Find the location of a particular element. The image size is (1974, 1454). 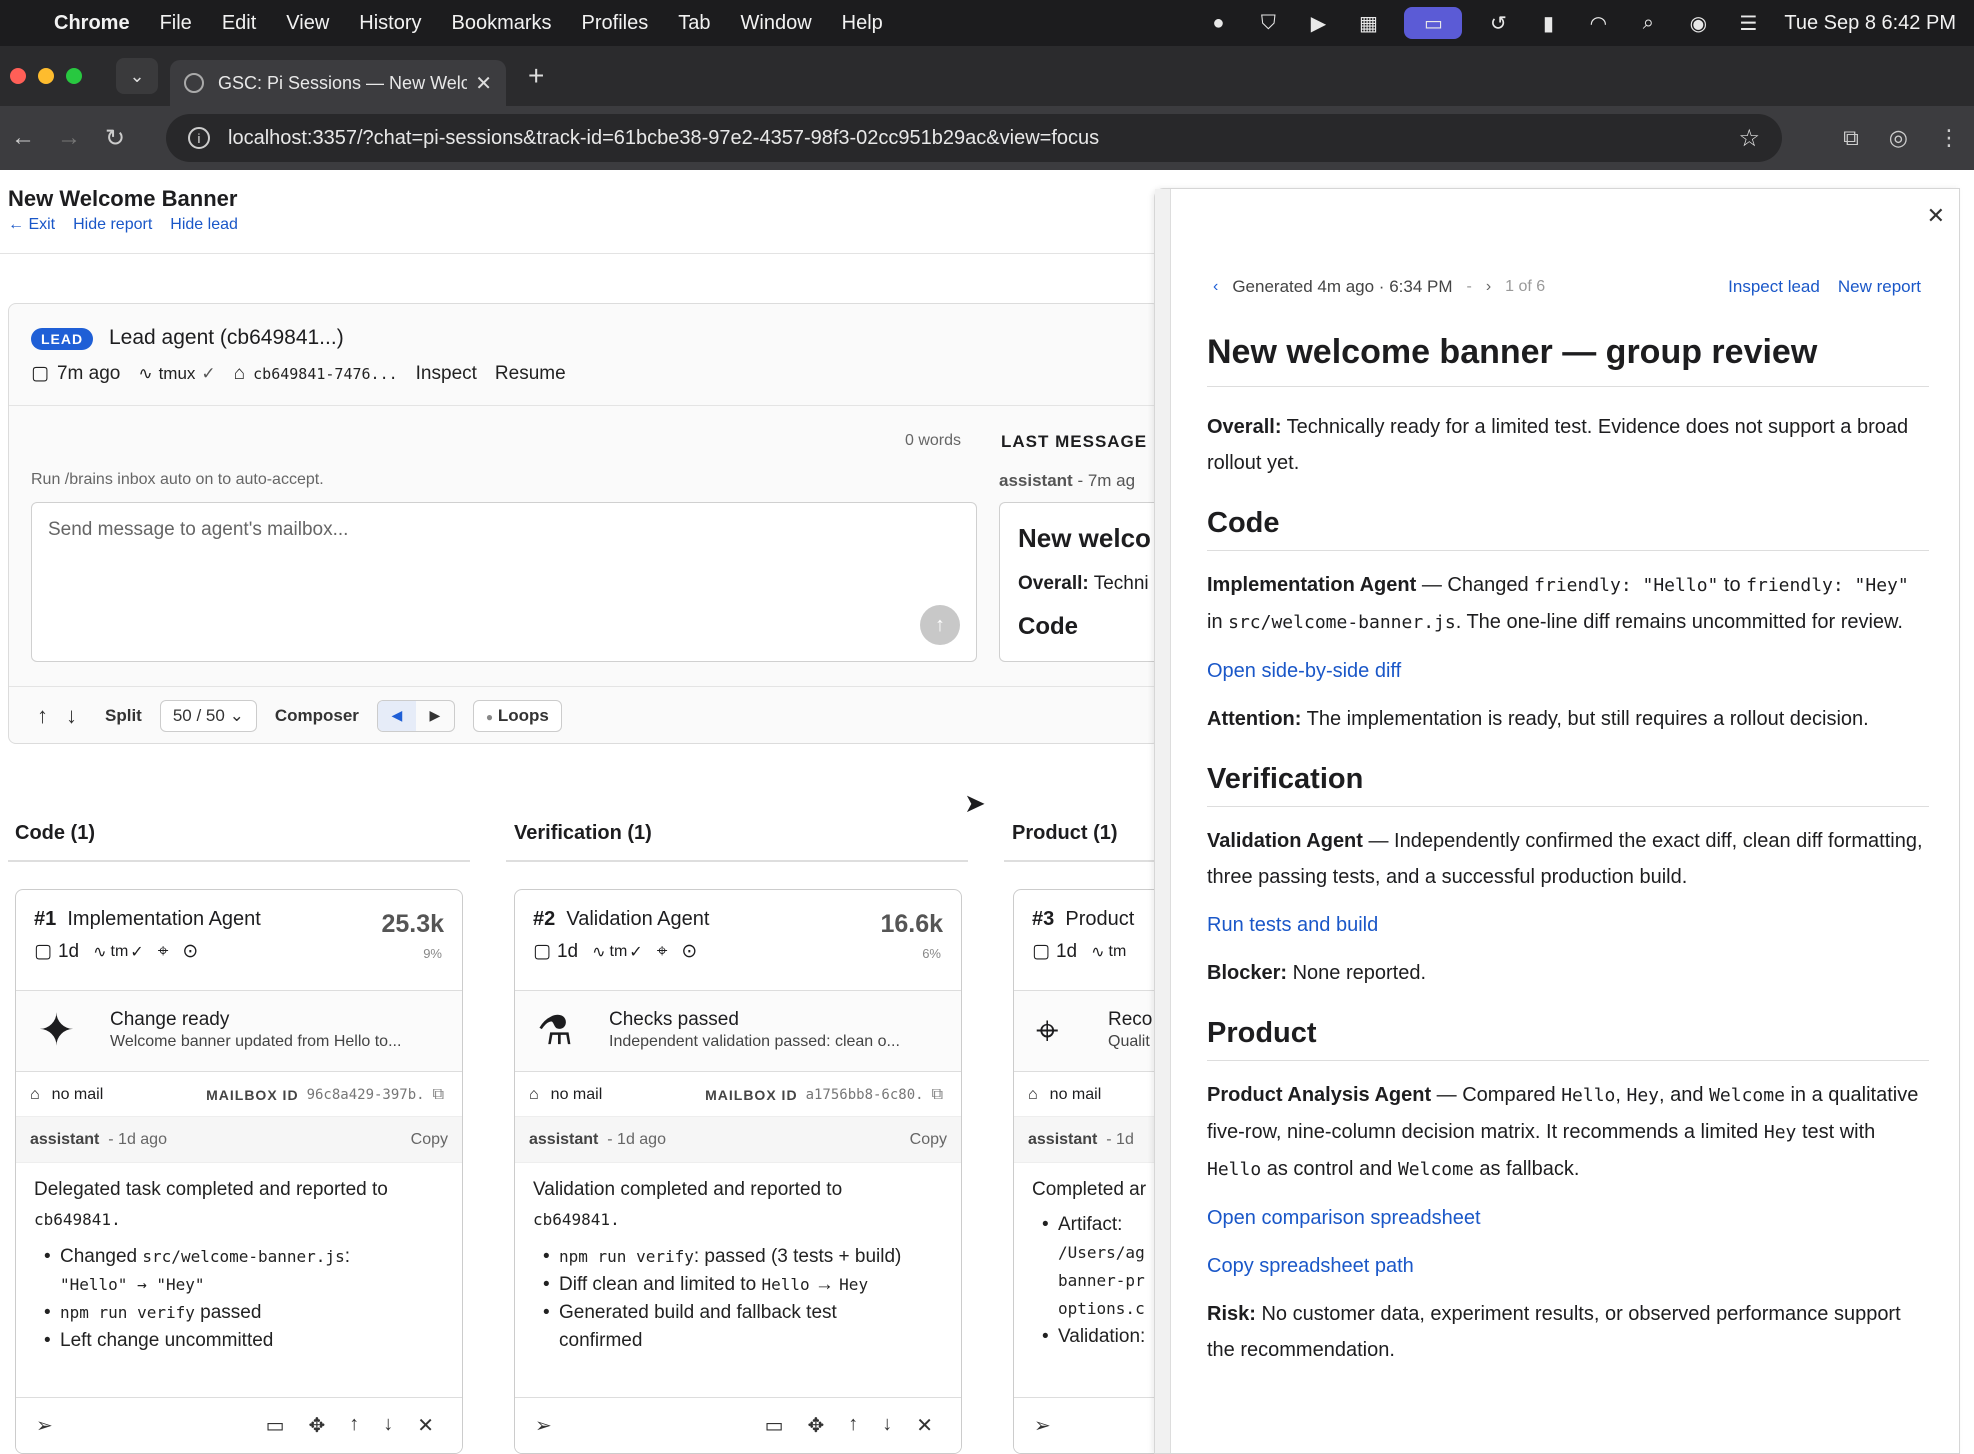

play-circle-icon: ▶ is located at coordinates (1318, 23).